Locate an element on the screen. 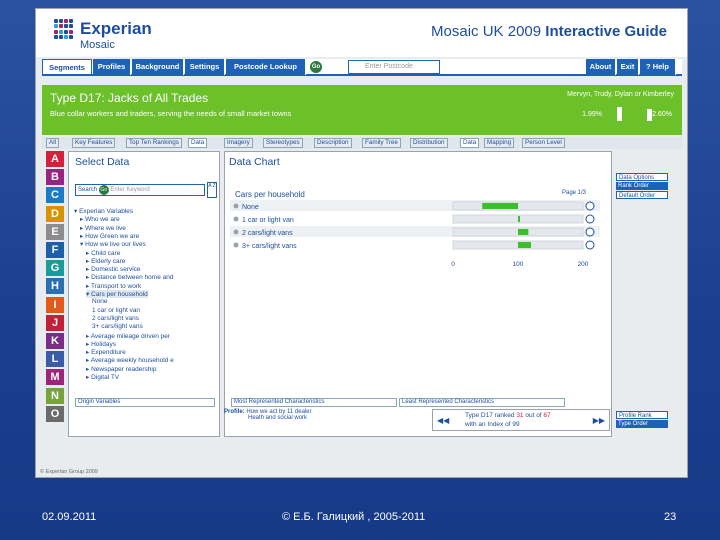  search-go-button: Go is located at coordinates (103, 190).